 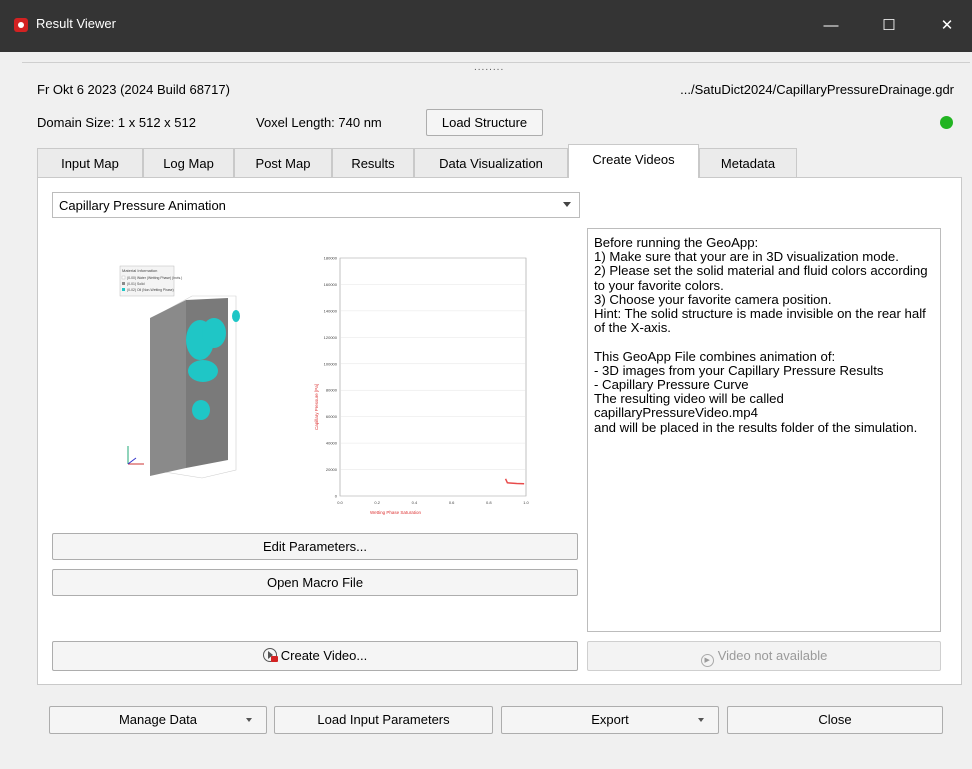 What do you see at coordinates (491, 162) in the screenshot?
I see `tab-data-visualization: Data Visualization` at bounding box center [491, 162].